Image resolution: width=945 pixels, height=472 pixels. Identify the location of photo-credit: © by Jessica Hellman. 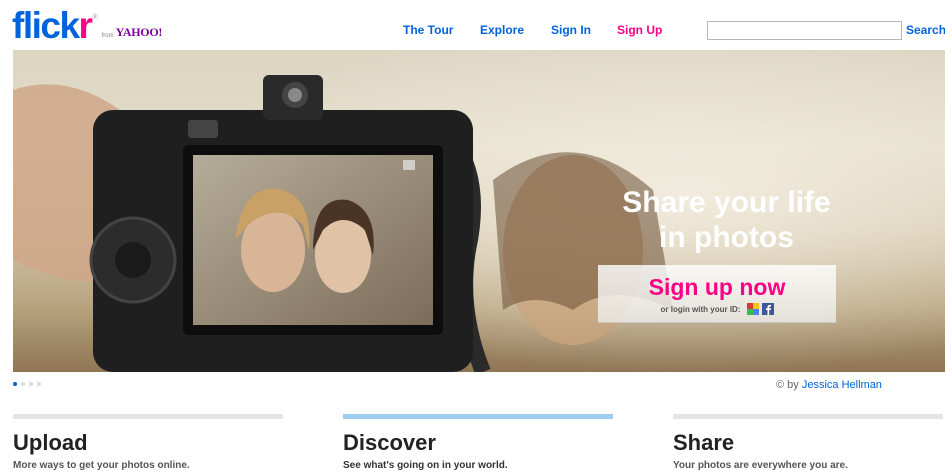
(829, 385).